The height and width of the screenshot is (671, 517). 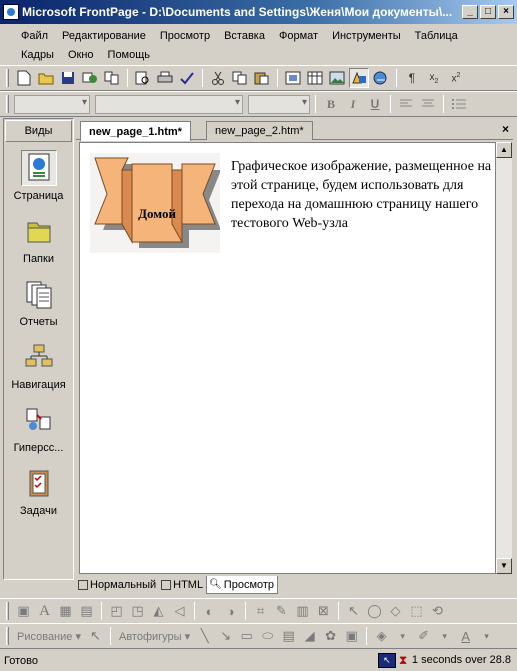 What do you see at coordinates (486, 636) in the screenshot?
I see `font-color-dropdown: ▾` at bounding box center [486, 636].